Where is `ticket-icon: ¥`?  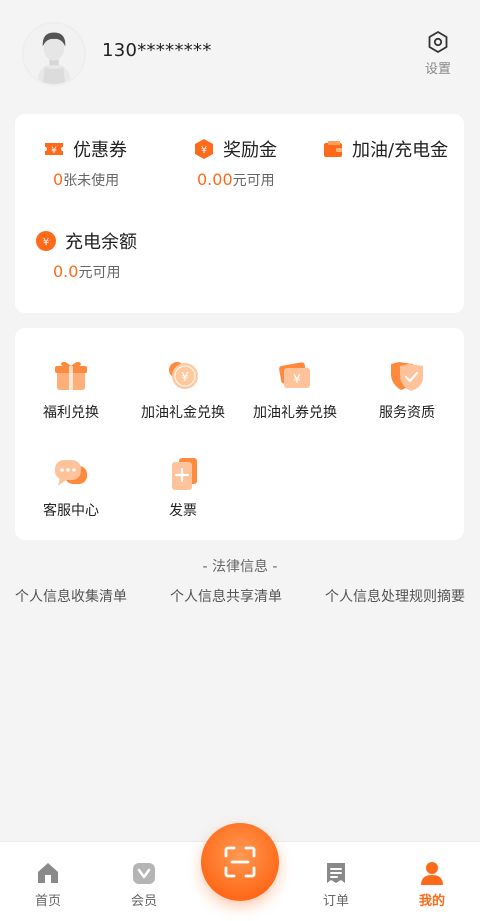 ticket-icon: ¥ is located at coordinates (54, 149).